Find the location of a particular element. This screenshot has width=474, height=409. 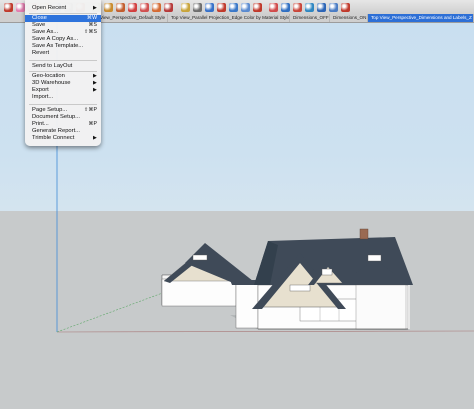

zoom-extents-icon is located at coordinates (245, 7).